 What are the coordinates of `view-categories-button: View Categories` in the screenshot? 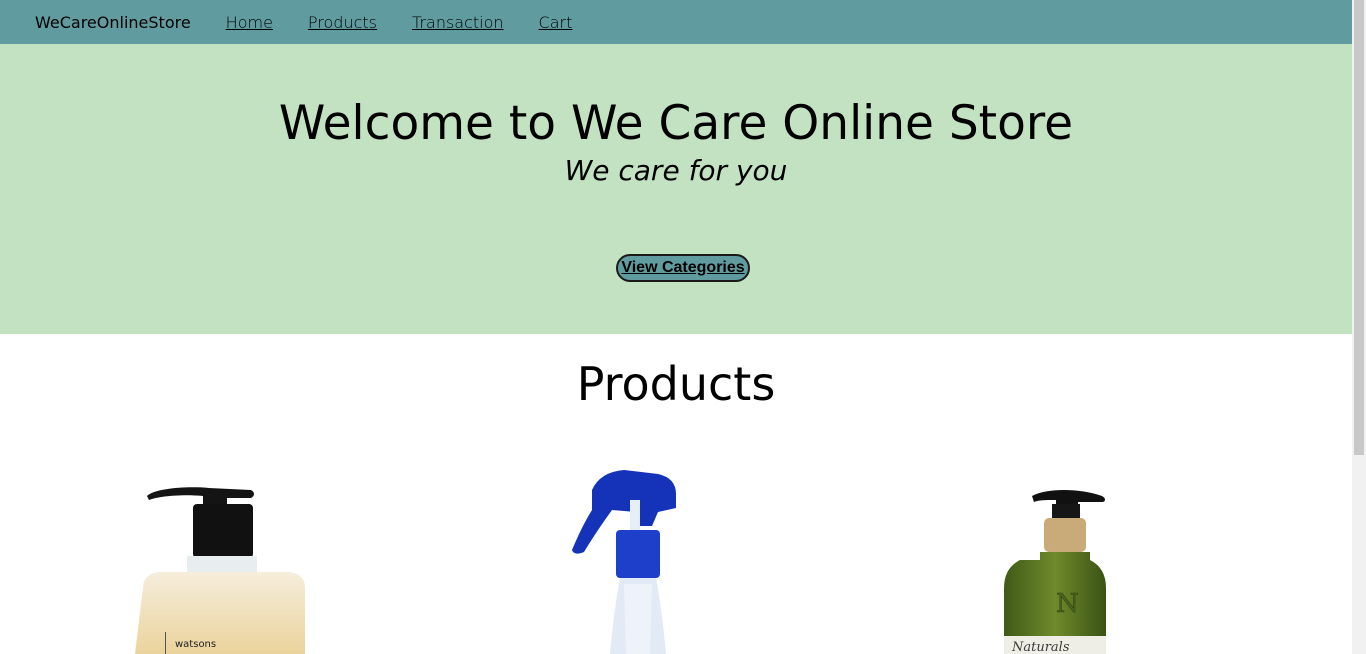 It's located at (683, 268).